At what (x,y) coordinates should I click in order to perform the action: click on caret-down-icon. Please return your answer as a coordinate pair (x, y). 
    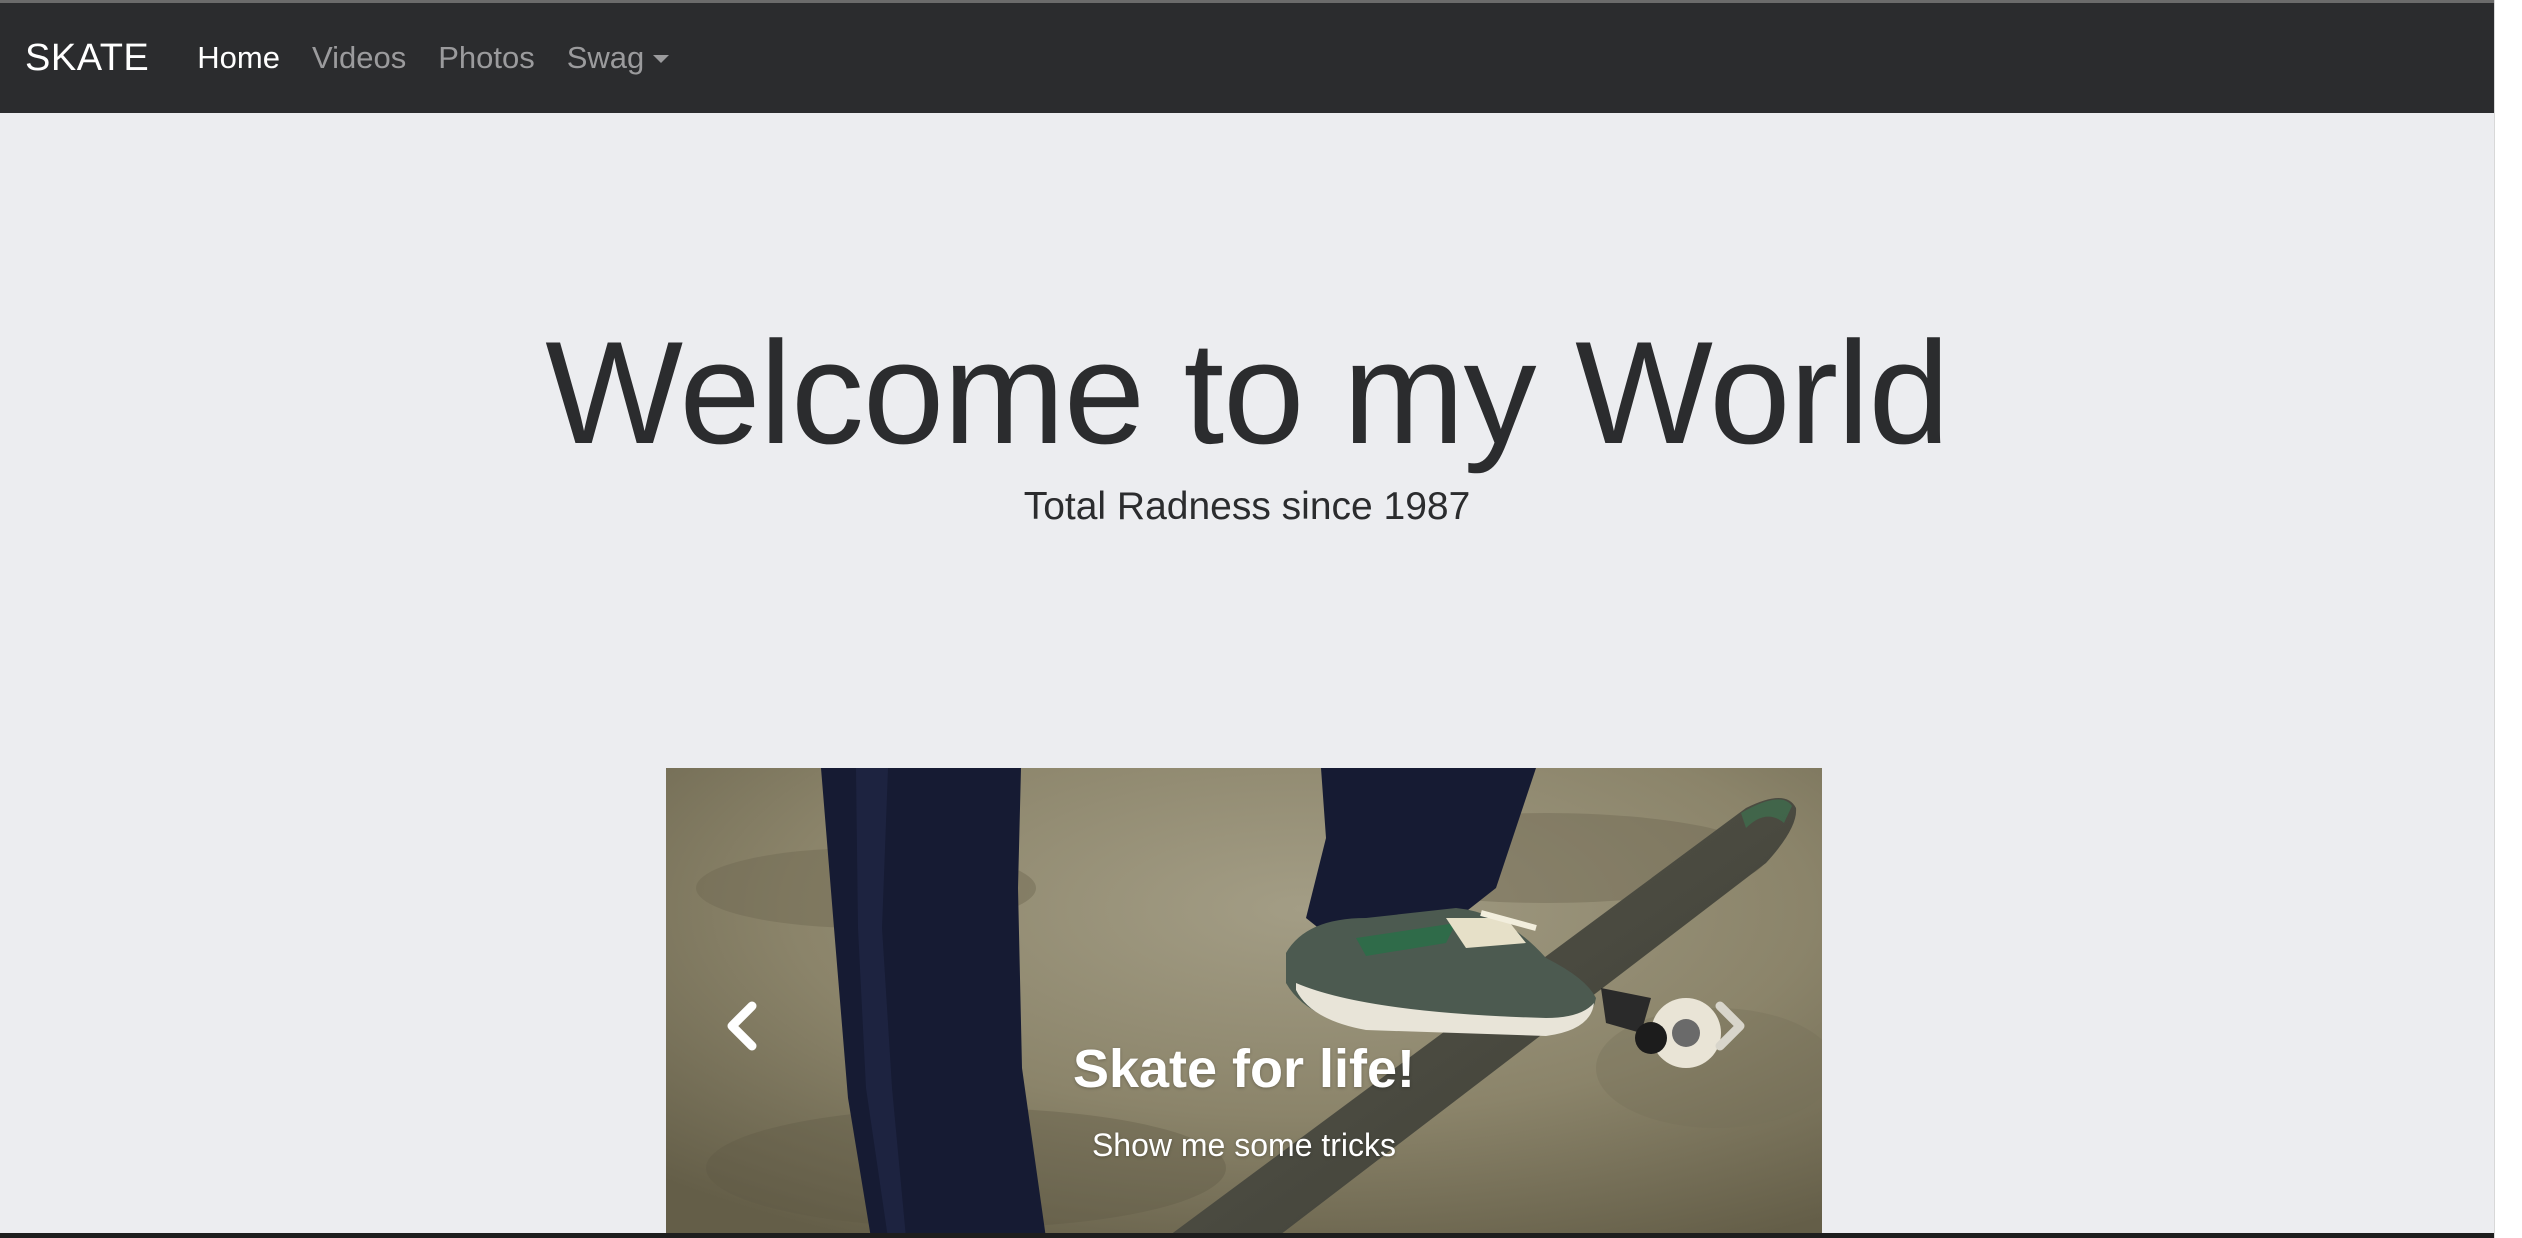
    Looking at the image, I should click on (661, 59).